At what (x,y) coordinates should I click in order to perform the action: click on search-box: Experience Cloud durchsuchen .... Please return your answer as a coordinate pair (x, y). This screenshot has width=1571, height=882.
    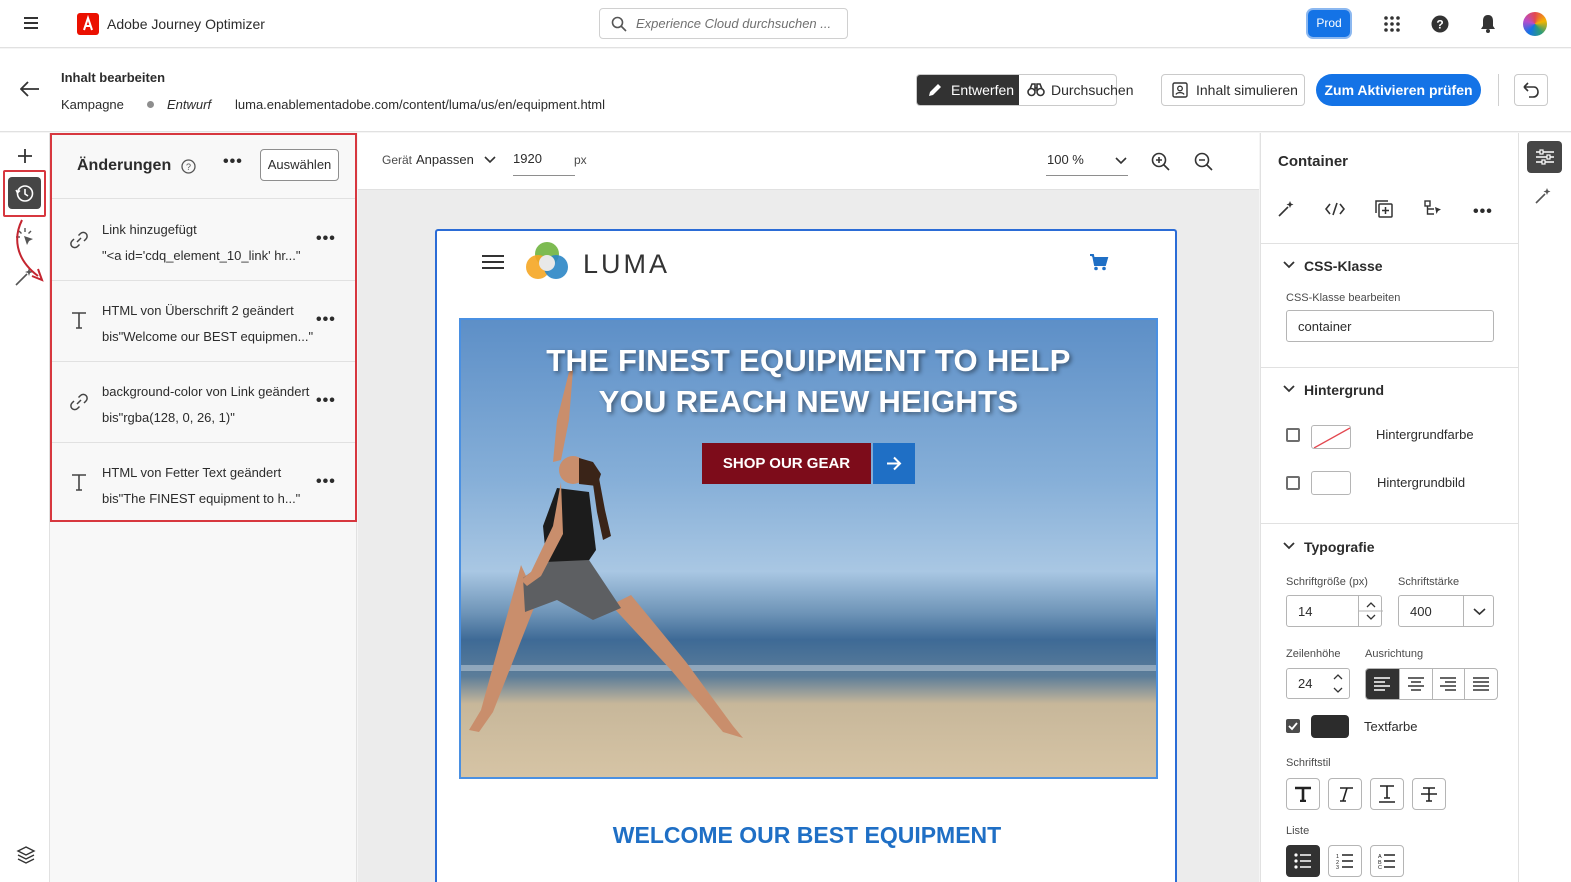
    Looking at the image, I should click on (723, 23).